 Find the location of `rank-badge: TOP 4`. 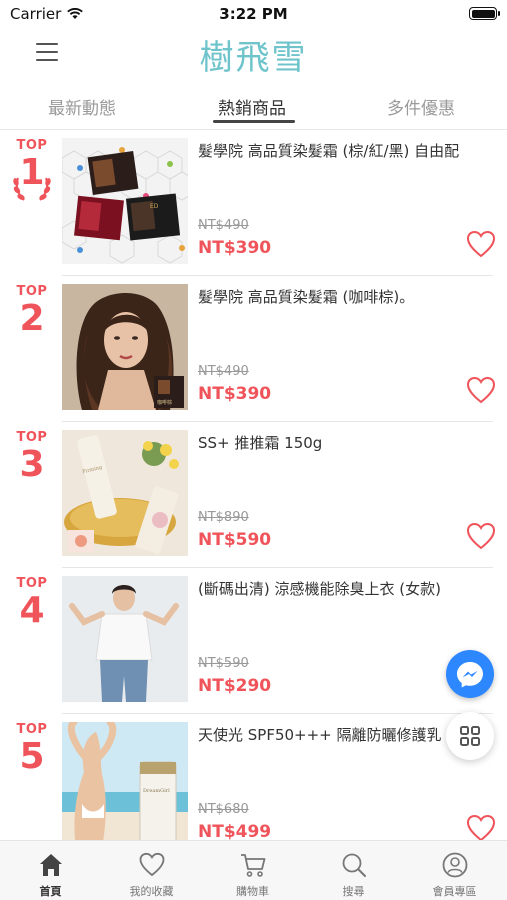

rank-badge: TOP 4 is located at coordinates (32, 603).